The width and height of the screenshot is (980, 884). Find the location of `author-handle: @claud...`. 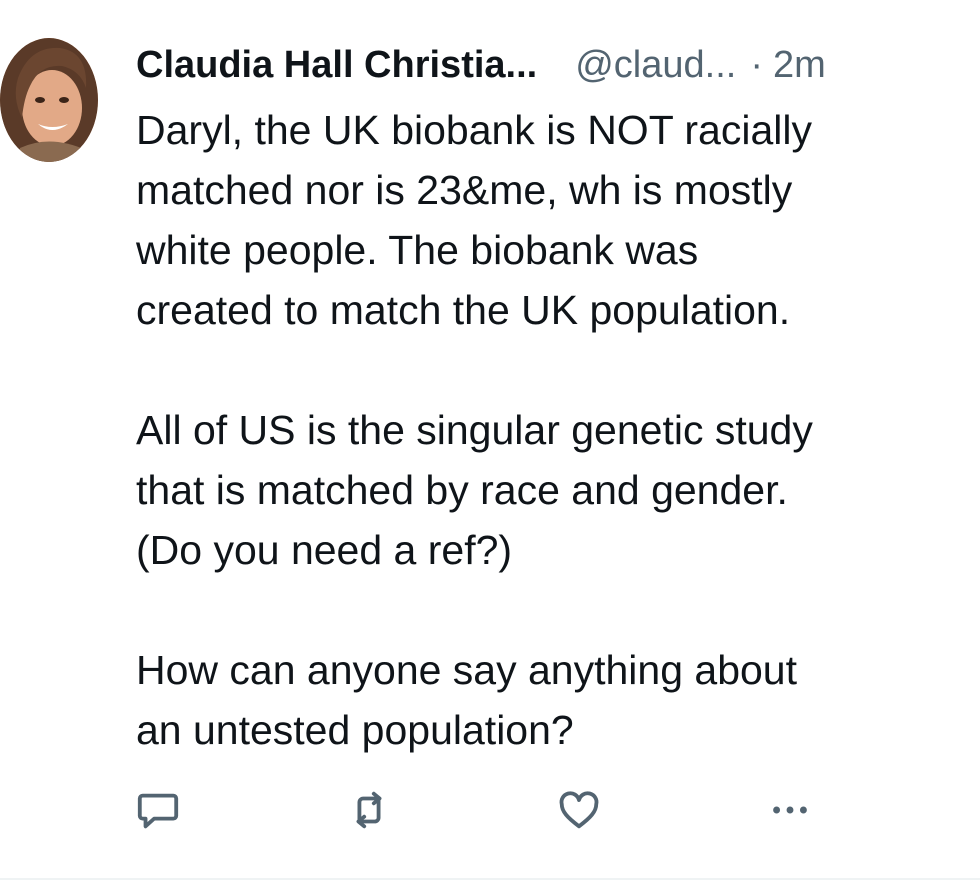

author-handle: @claud... is located at coordinates (655, 65).